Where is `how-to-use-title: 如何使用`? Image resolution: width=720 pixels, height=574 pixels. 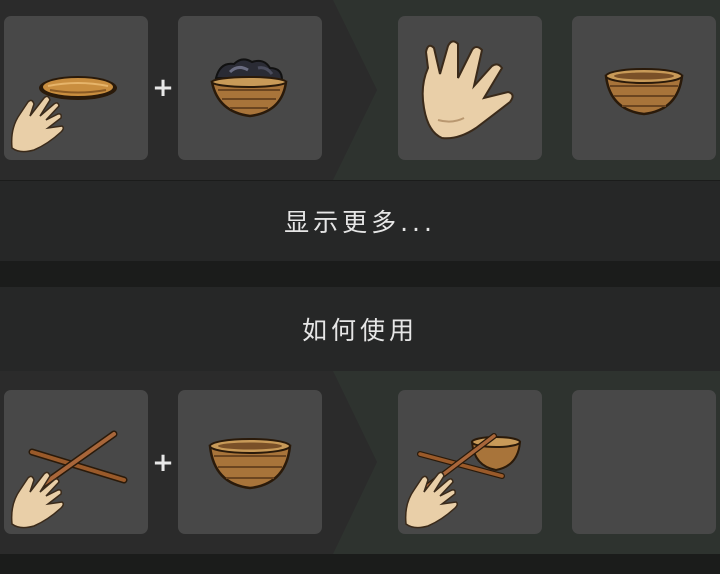 how-to-use-title: 如何使用 is located at coordinates (359, 330).